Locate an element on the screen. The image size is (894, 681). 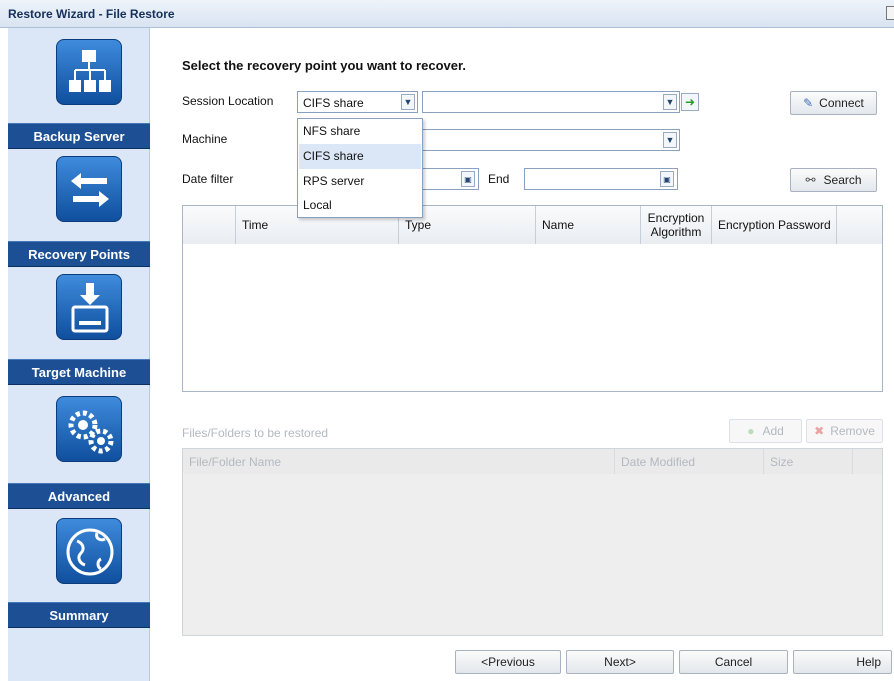
date-filter-label: Date filter is located at coordinates (208, 179).